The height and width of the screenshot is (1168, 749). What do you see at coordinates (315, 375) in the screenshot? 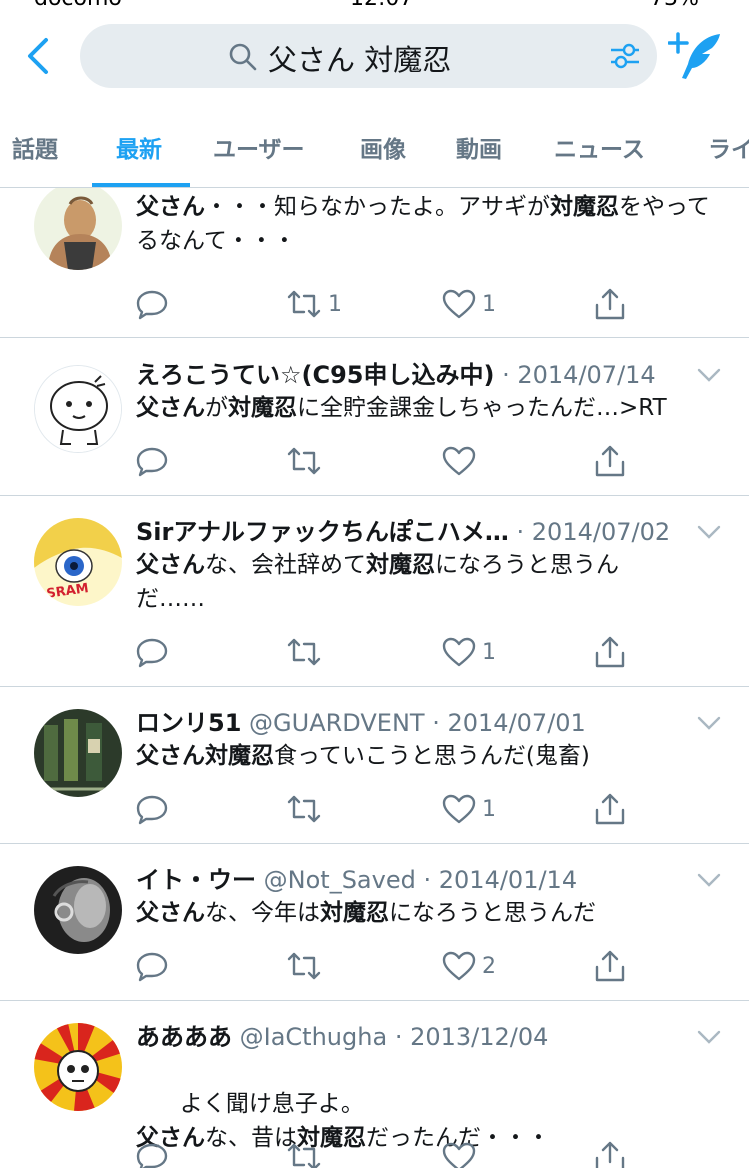
I see `tweet-author-name: えろこうてい☆(C95申し込み中)` at bounding box center [315, 375].